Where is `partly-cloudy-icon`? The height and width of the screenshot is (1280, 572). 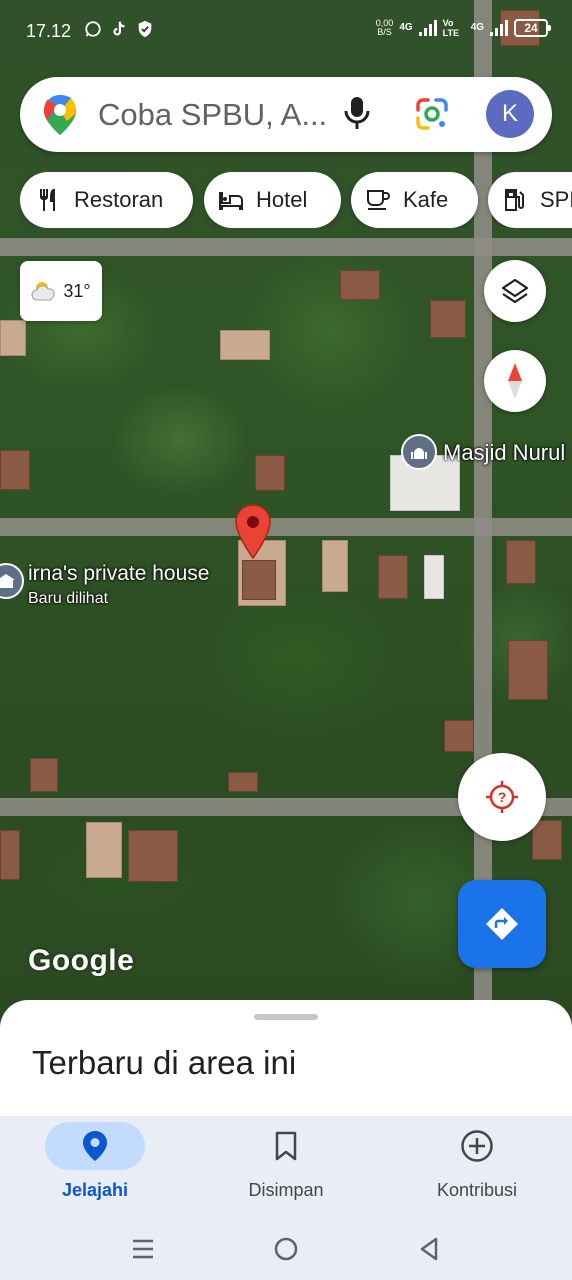
partly-cloudy-icon is located at coordinates (43, 291).